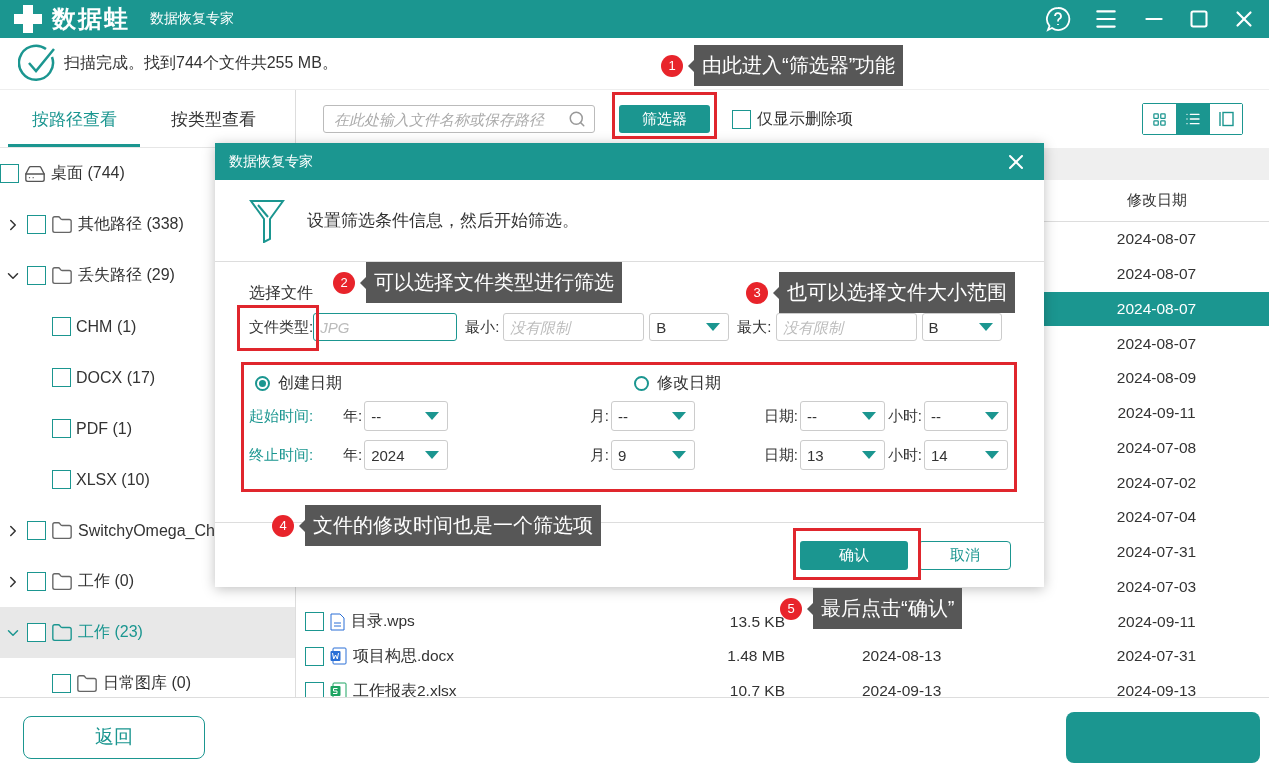 The image size is (1269, 776). What do you see at coordinates (1156, 482) in the screenshot?
I see `modified-date: 2024-07-02` at bounding box center [1156, 482].